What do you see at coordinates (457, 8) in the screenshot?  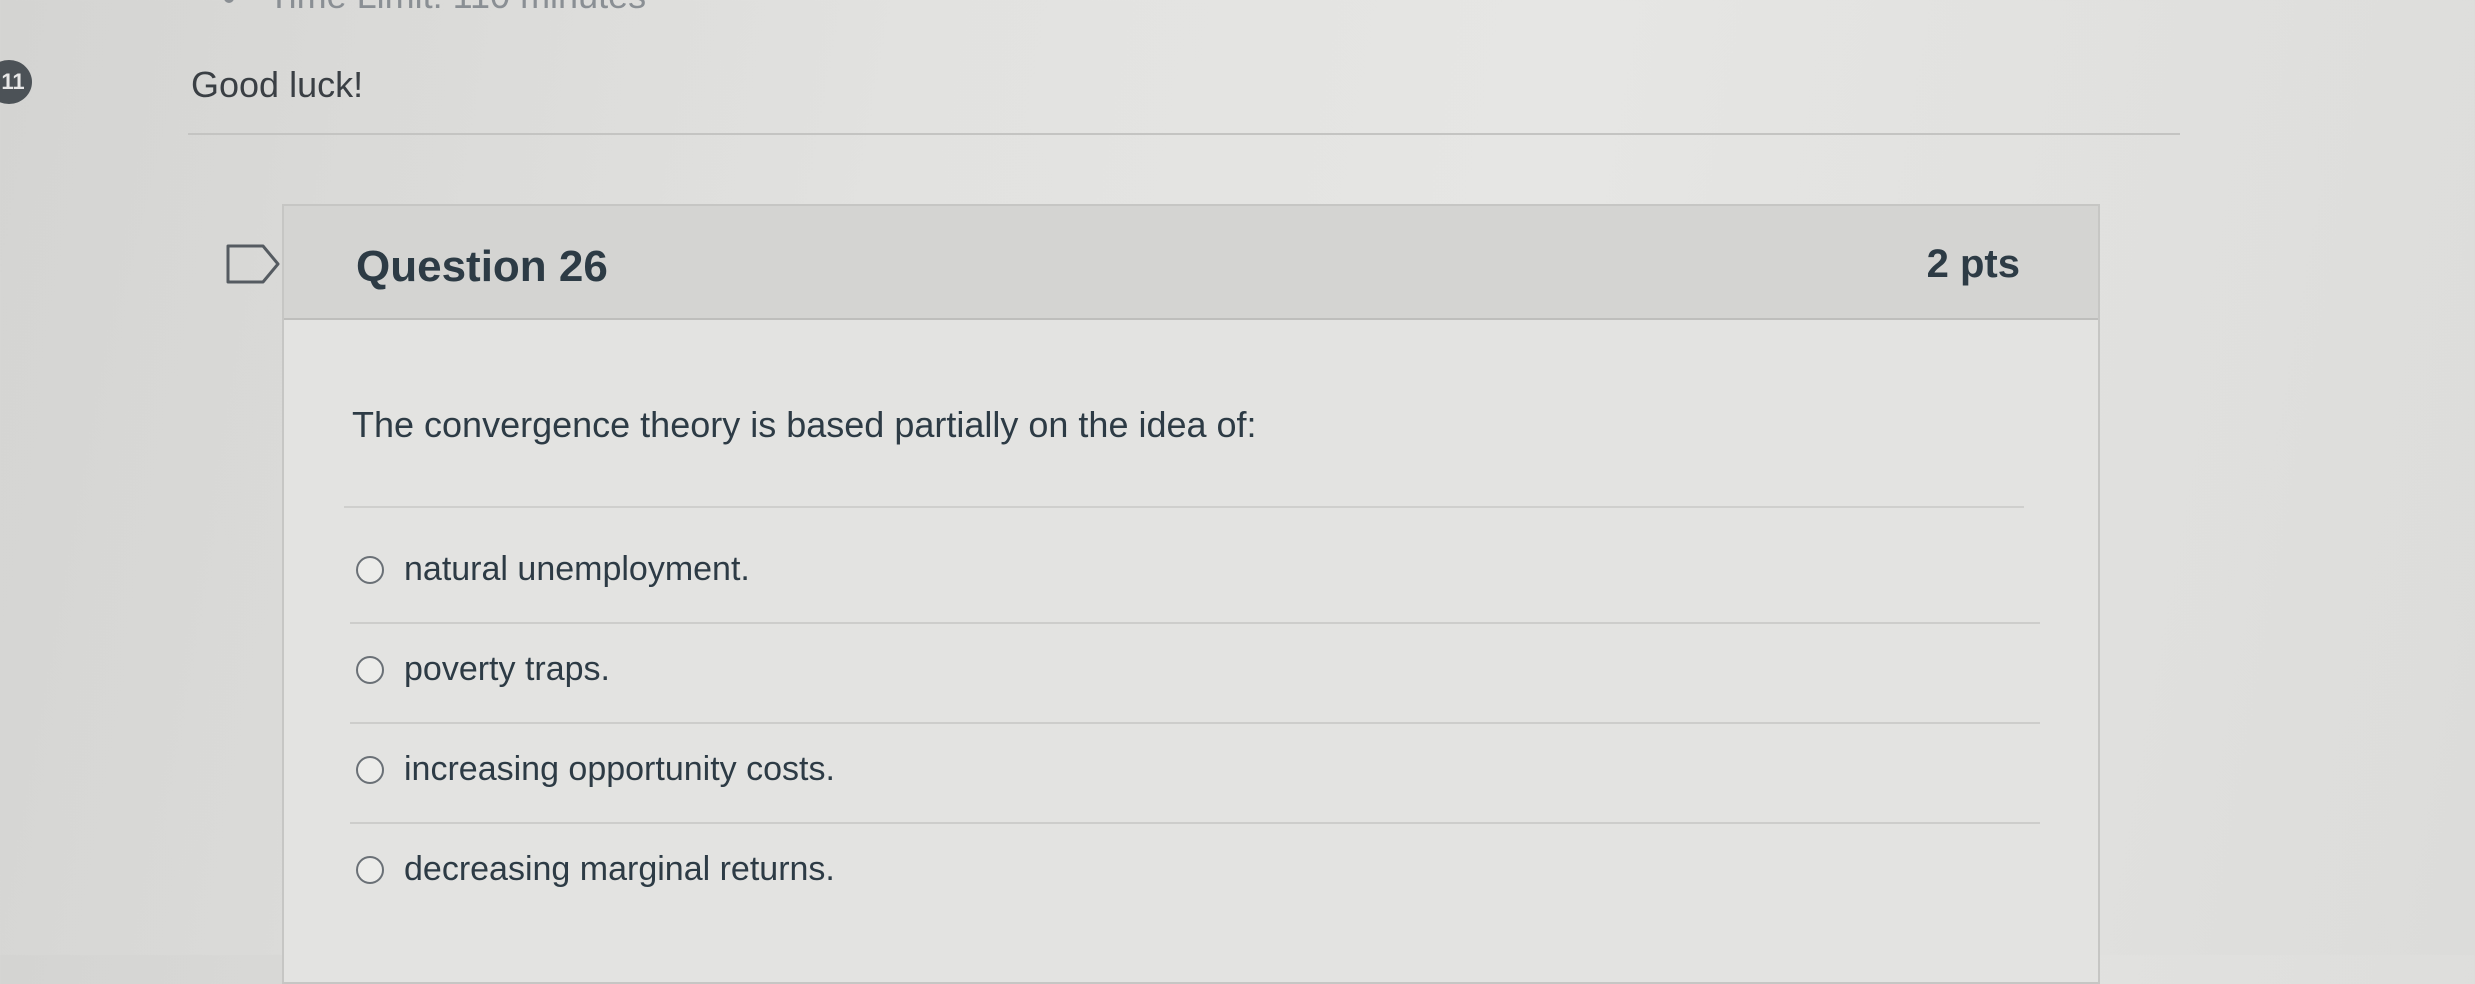 I see `time-limit-text: Time Limit: 110 minutes` at bounding box center [457, 8].